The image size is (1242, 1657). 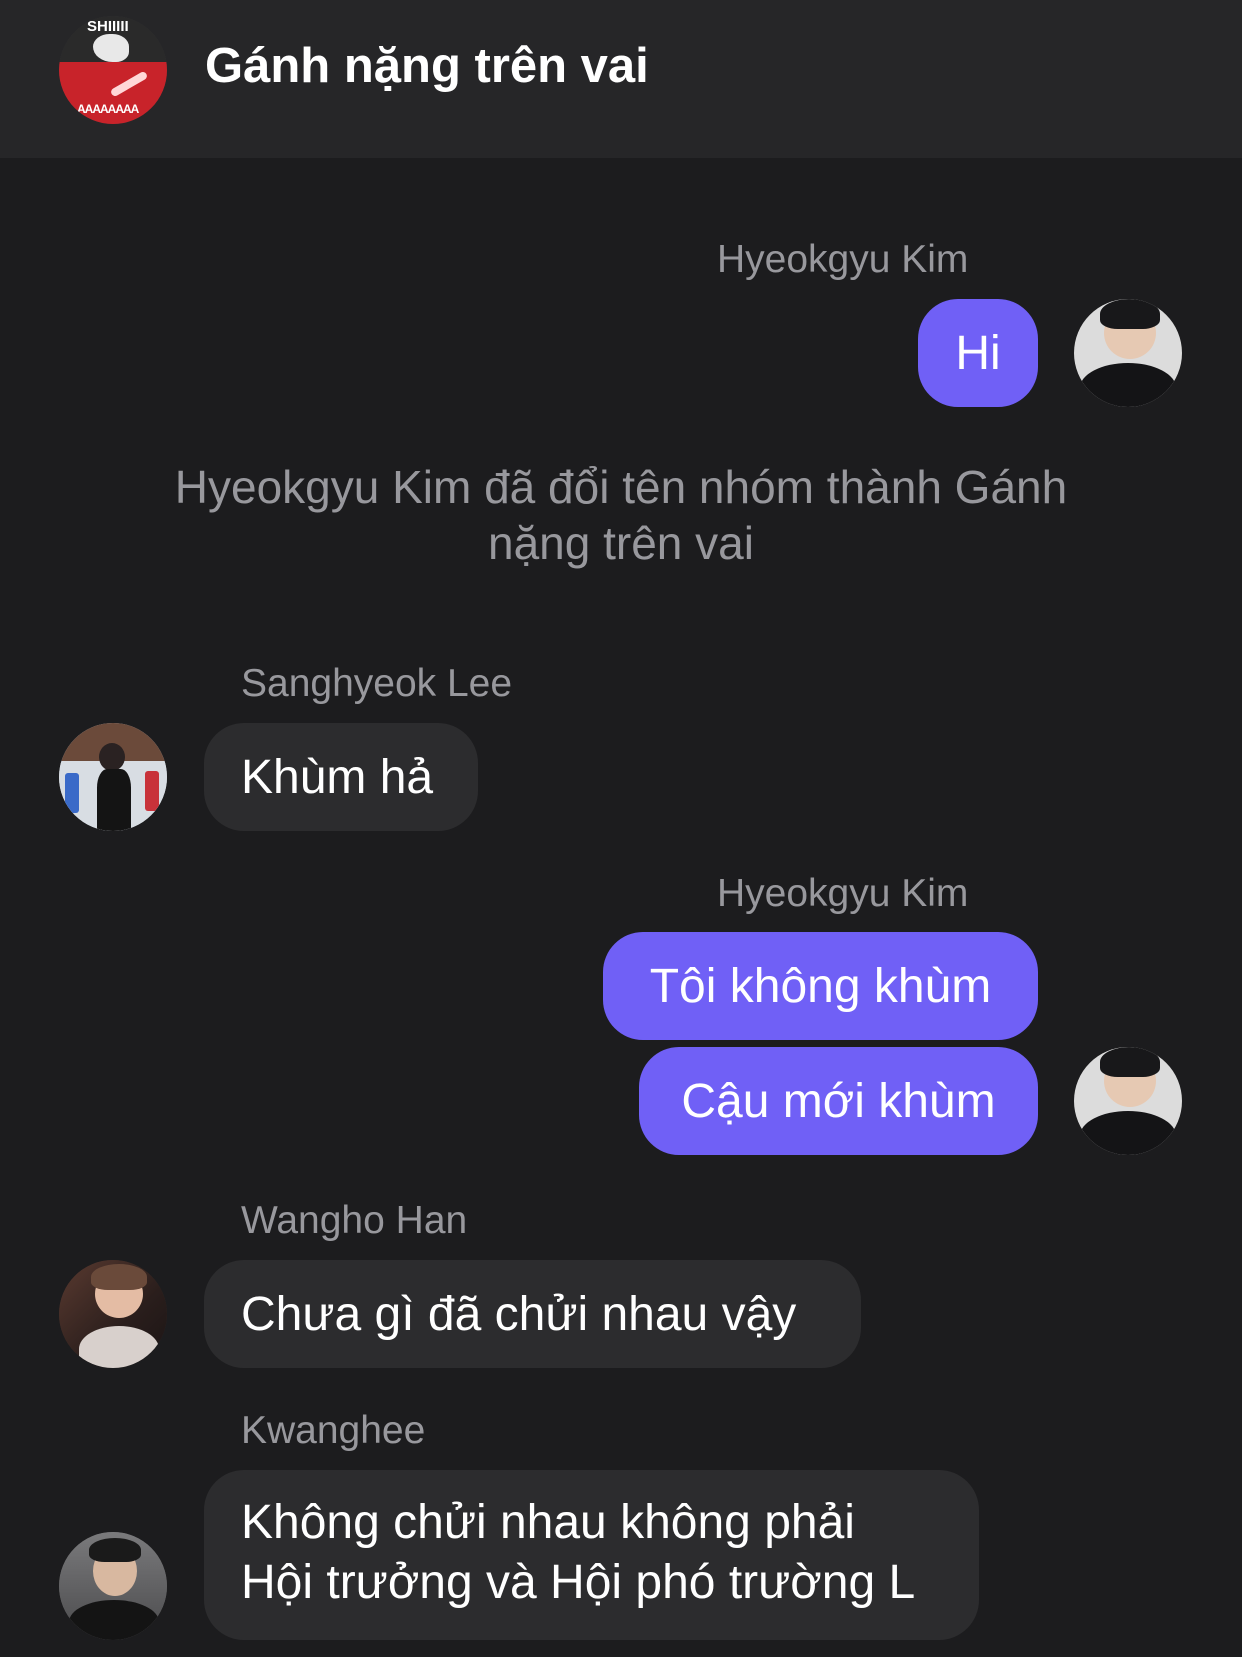 What do you see at coordinates (152, 791) in the screenshot?
I see `flag-right` at bounding box center [152, 791].